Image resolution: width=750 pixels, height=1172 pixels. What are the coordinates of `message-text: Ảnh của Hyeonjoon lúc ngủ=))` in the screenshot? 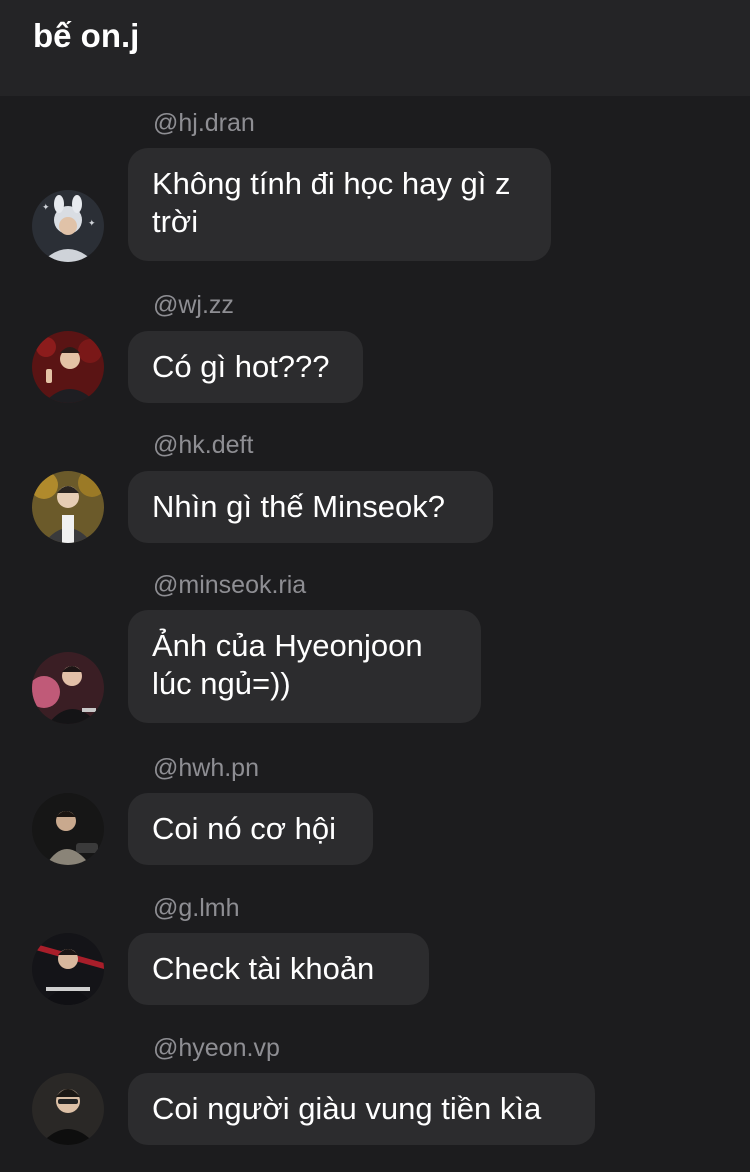 It's located at (287, 664).